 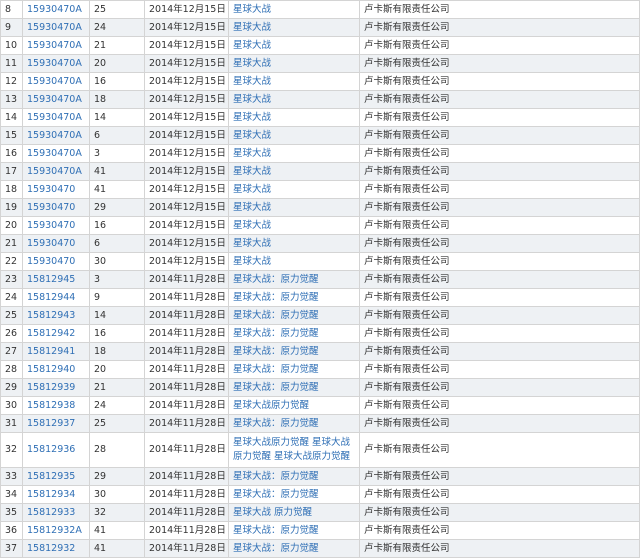 What do you see at coordinates (11, 476) in the screenshot?
I see `row-index: 33` at bounding box center [11, 476].